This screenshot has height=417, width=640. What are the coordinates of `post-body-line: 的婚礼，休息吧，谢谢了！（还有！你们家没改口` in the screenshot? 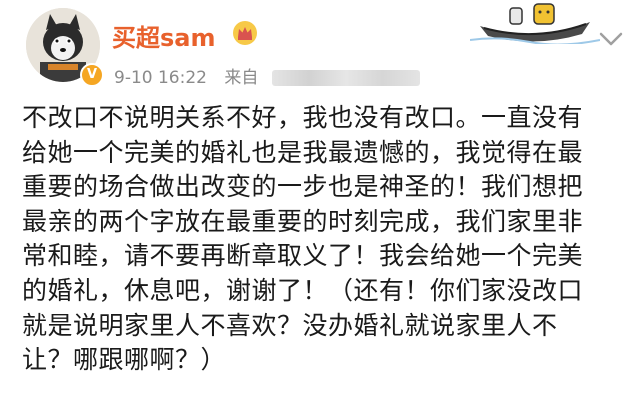 It's located at (303, 290).